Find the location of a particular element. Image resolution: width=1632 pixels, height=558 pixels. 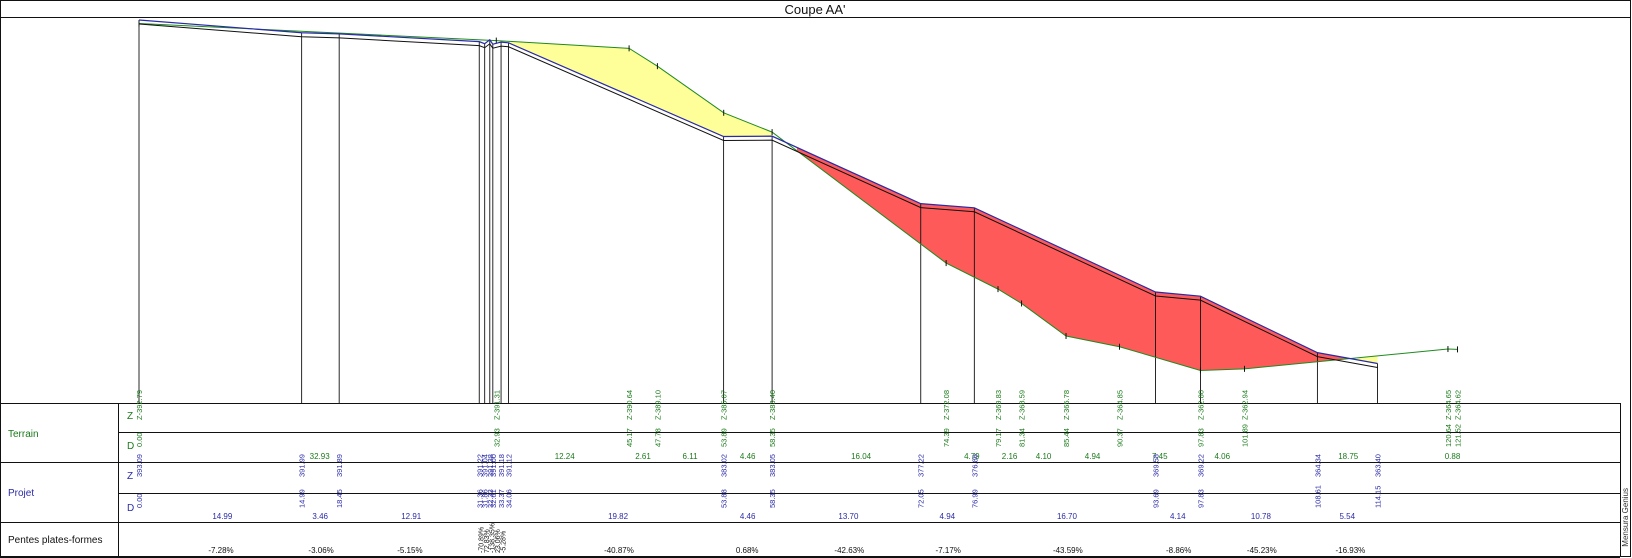

terrain-d-label-6: 74.39 is located at coordinates (946, 437).